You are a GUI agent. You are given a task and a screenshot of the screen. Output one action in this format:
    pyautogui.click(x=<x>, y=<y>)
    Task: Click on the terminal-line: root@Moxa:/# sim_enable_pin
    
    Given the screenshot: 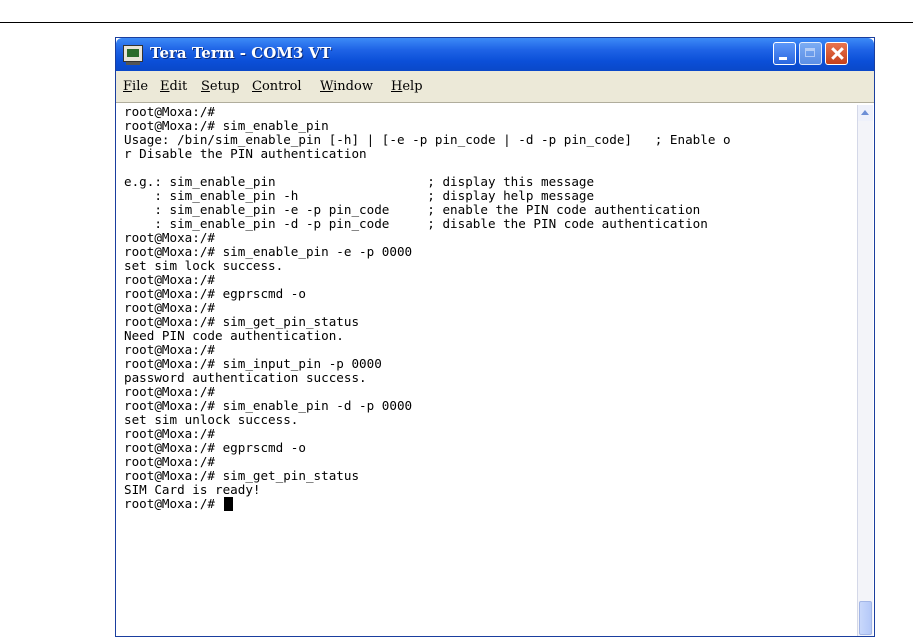 What is the action you would take?
    pyautogui.click(x=226, y=125)
    